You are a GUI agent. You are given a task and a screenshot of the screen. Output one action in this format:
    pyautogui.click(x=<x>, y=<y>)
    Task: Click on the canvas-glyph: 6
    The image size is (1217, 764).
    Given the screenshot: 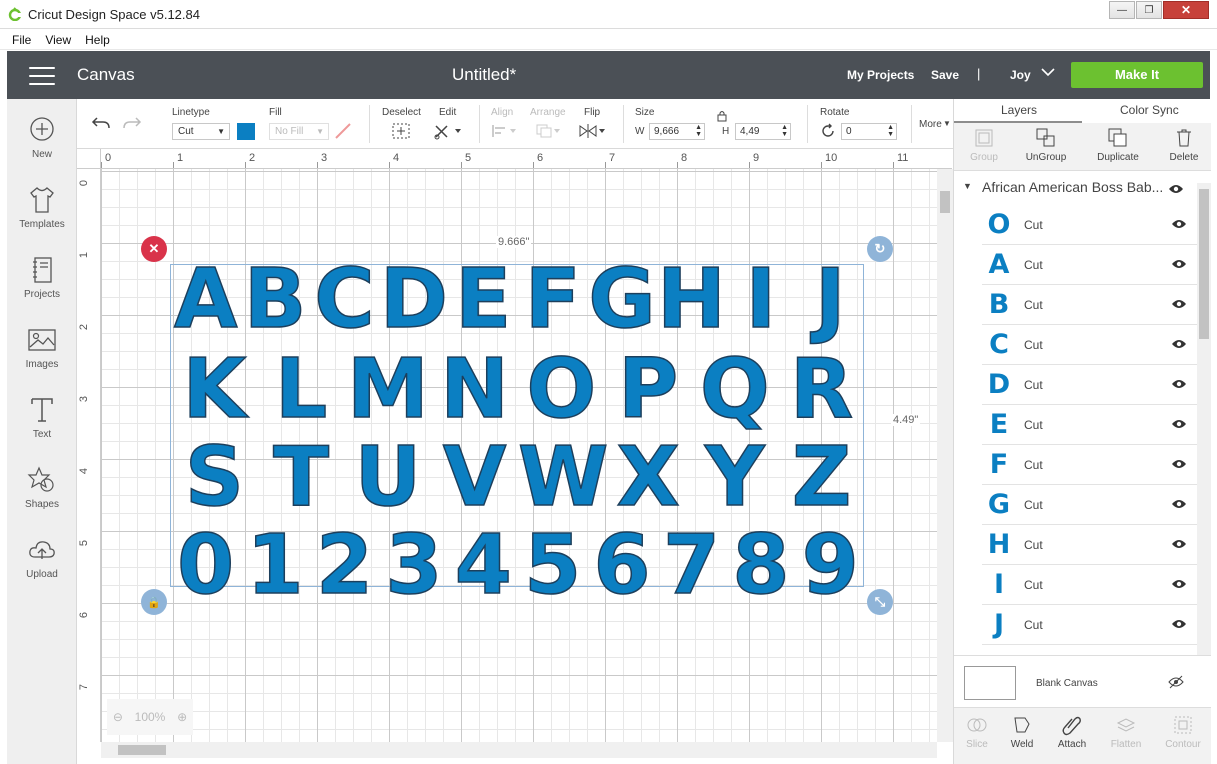 What is the action you would take?
    pyautogui.click(x=621, y=566)
    